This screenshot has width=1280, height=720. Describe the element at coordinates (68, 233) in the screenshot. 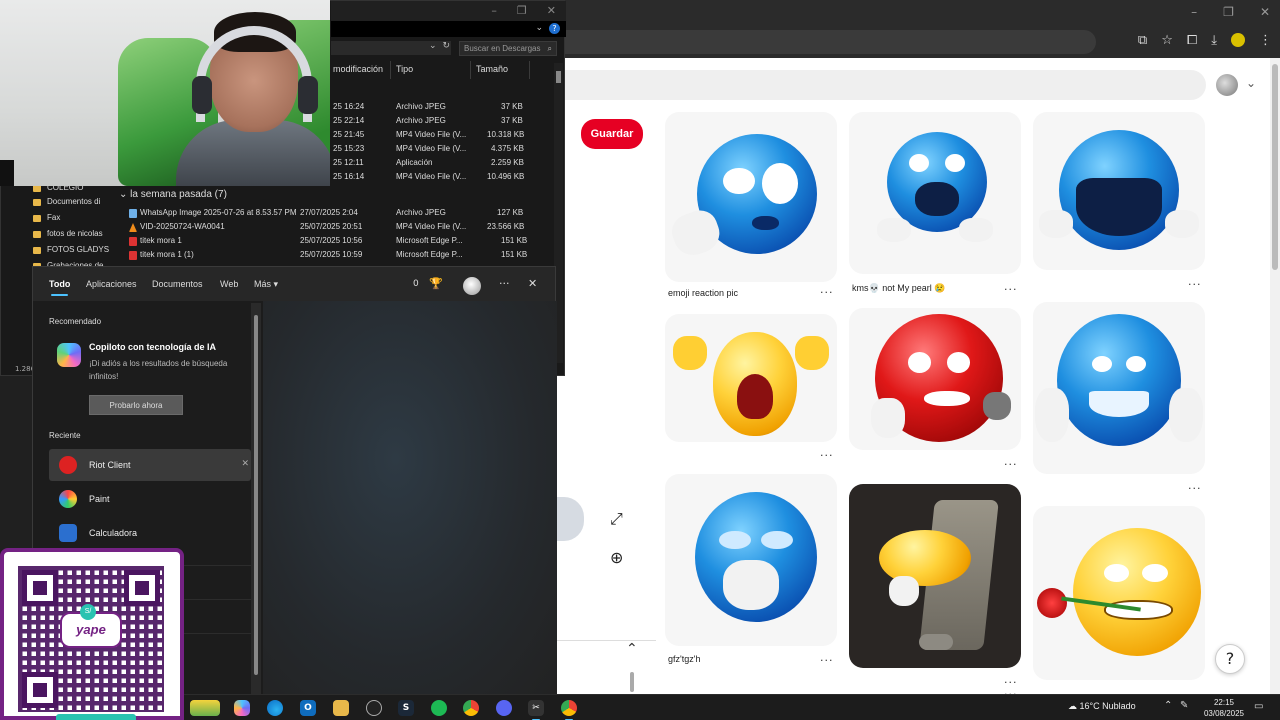

I see `sidebar-folder: fotos de nicolas` at that location.